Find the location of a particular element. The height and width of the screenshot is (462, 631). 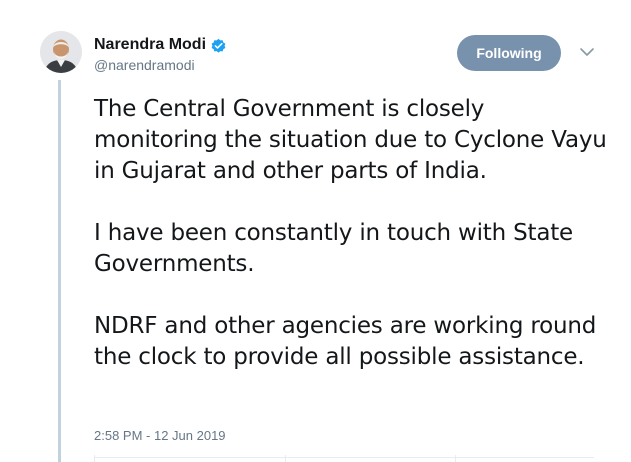

thread-line is located at coordinates (59, 271).